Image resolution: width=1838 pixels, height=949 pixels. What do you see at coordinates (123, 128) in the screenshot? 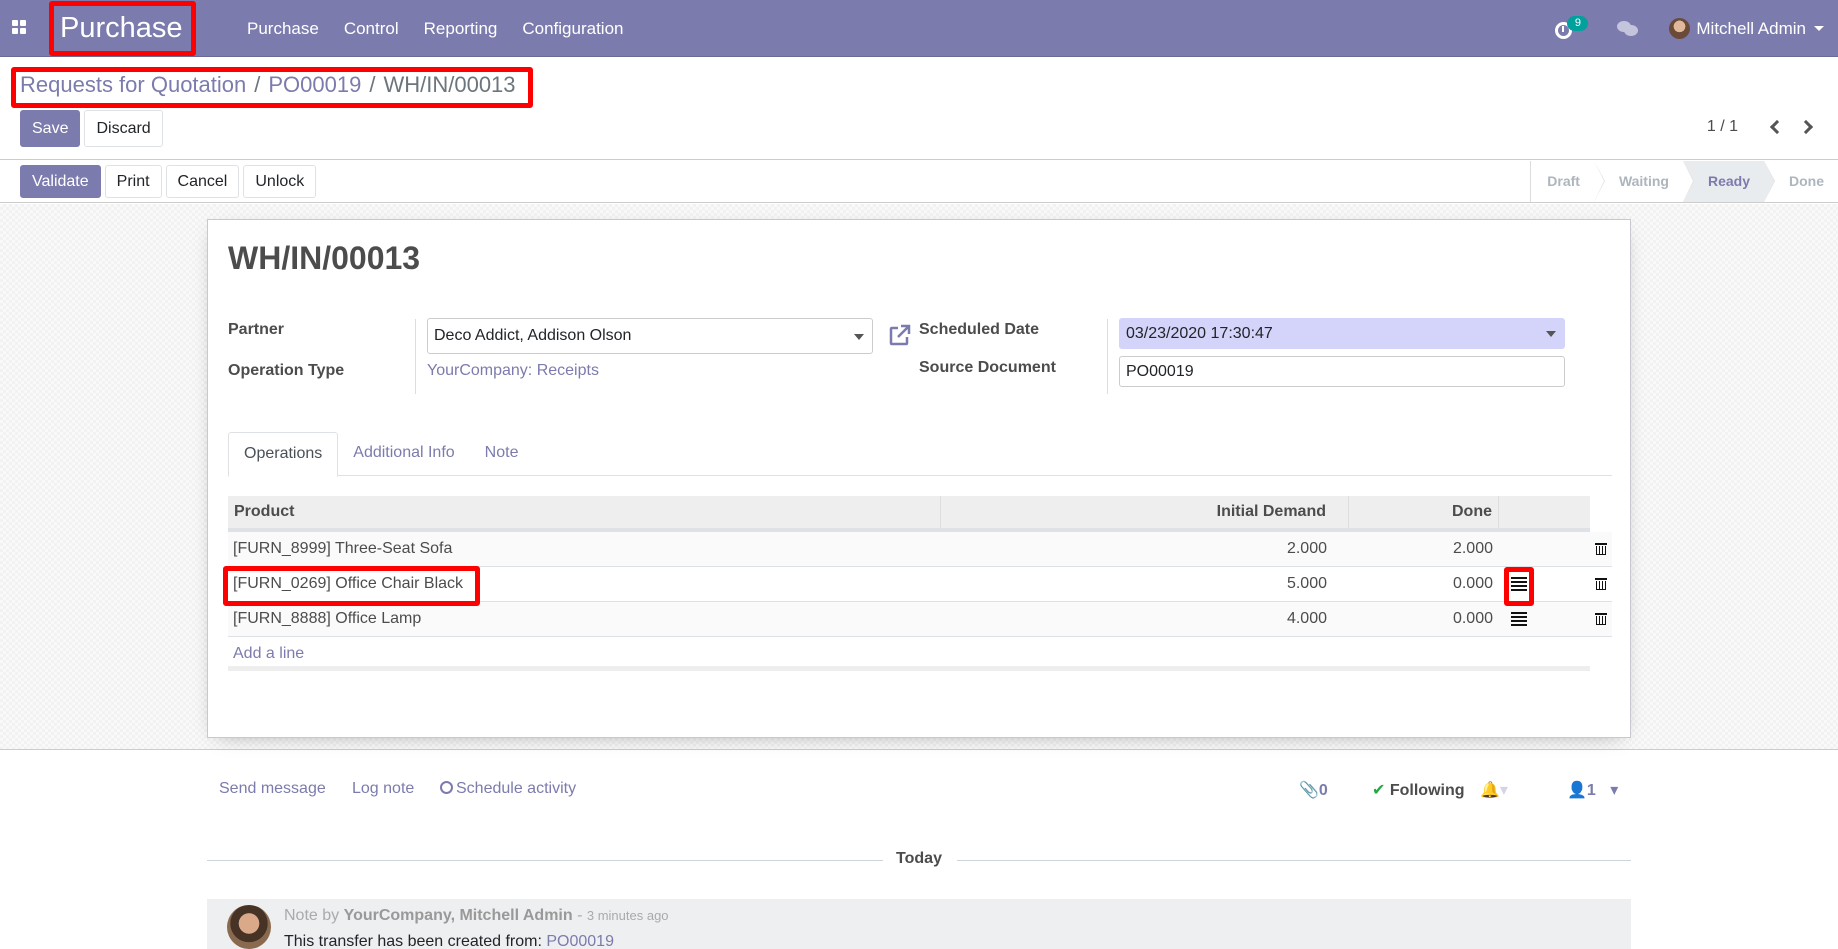
I see `discard-button: Discard` at bounding box center [123, 128].